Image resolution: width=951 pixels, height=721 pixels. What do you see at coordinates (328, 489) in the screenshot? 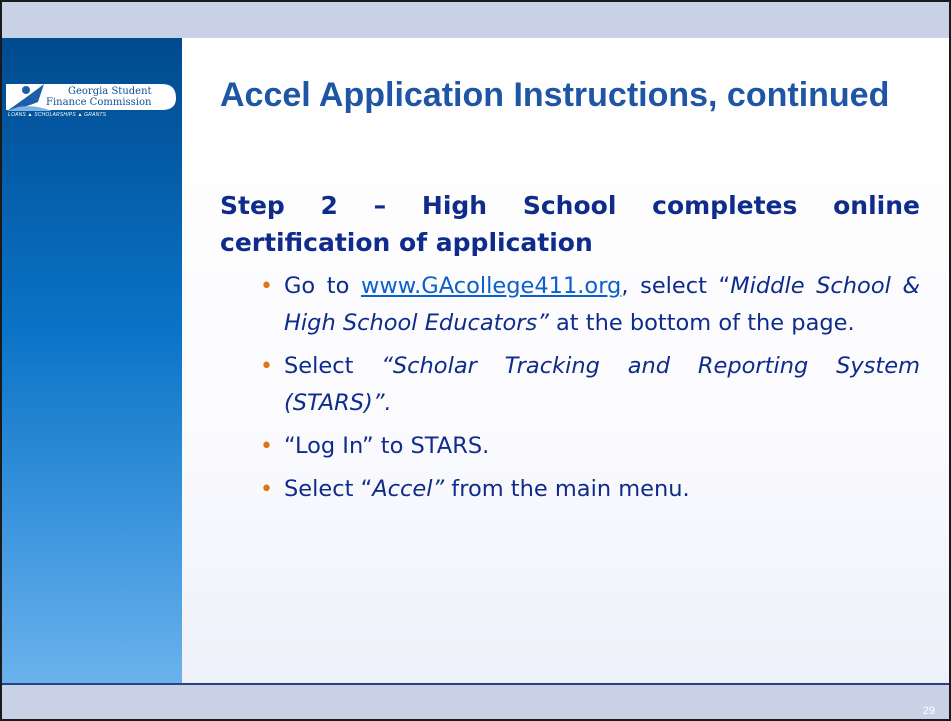
I see `bullet-text: Select “` at bounding box center [328, 489].